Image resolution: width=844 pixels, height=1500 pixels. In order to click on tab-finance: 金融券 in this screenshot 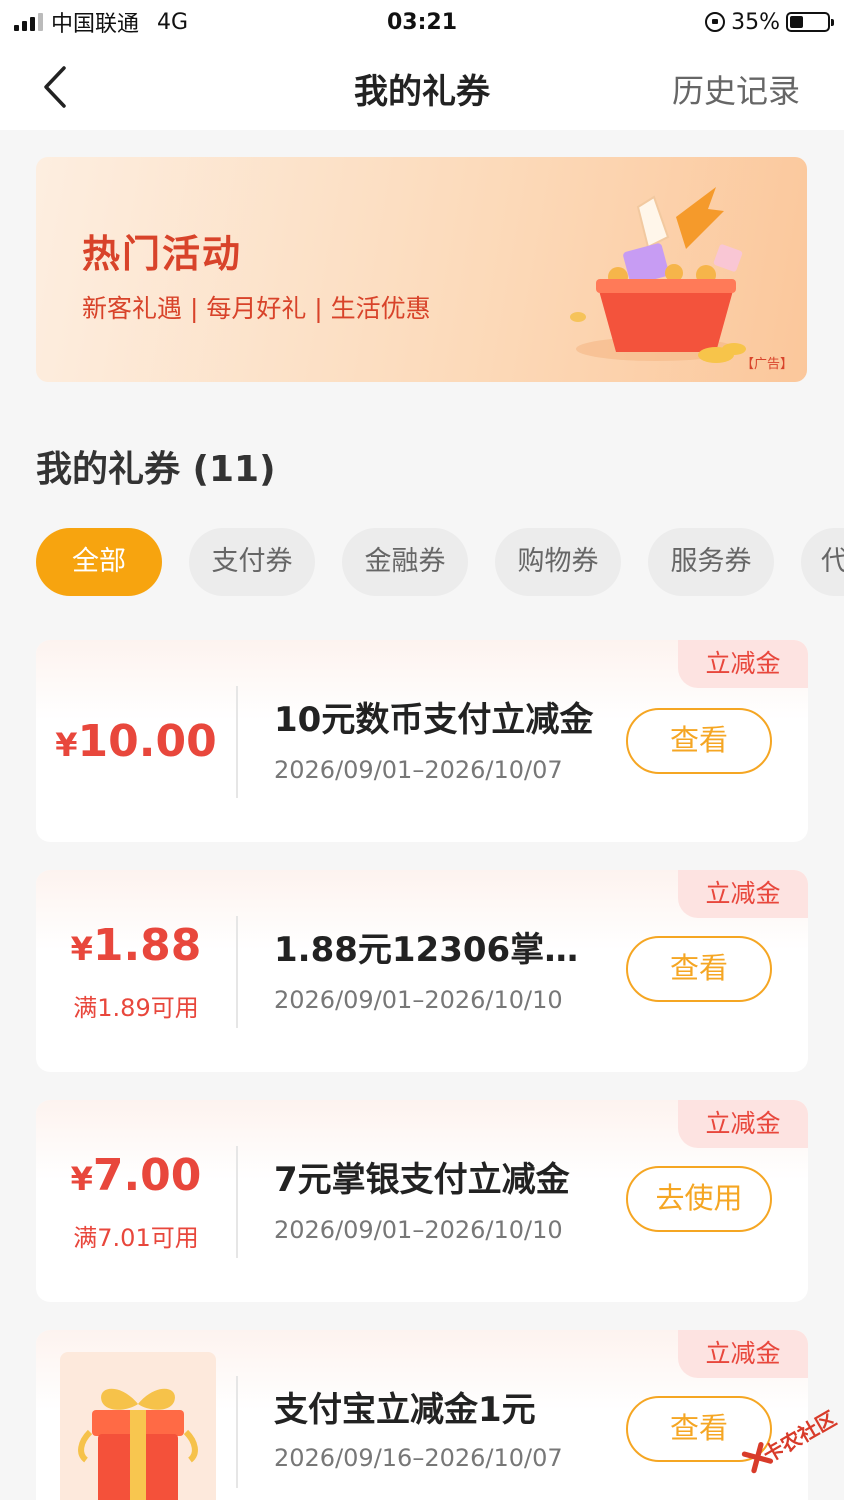, I will do `click(405, 562)`.